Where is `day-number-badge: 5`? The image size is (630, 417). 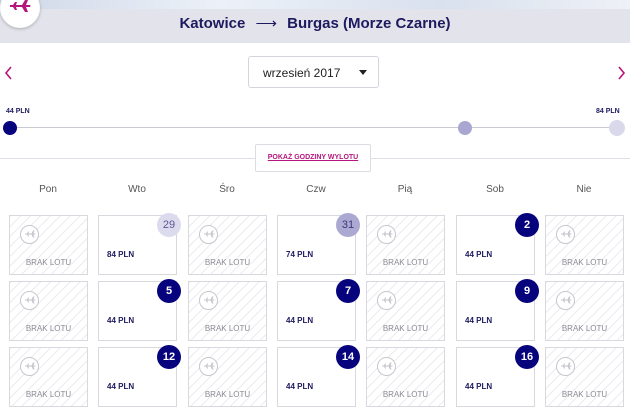
day-number-badge: 5 is located at coordinates (169, 291).